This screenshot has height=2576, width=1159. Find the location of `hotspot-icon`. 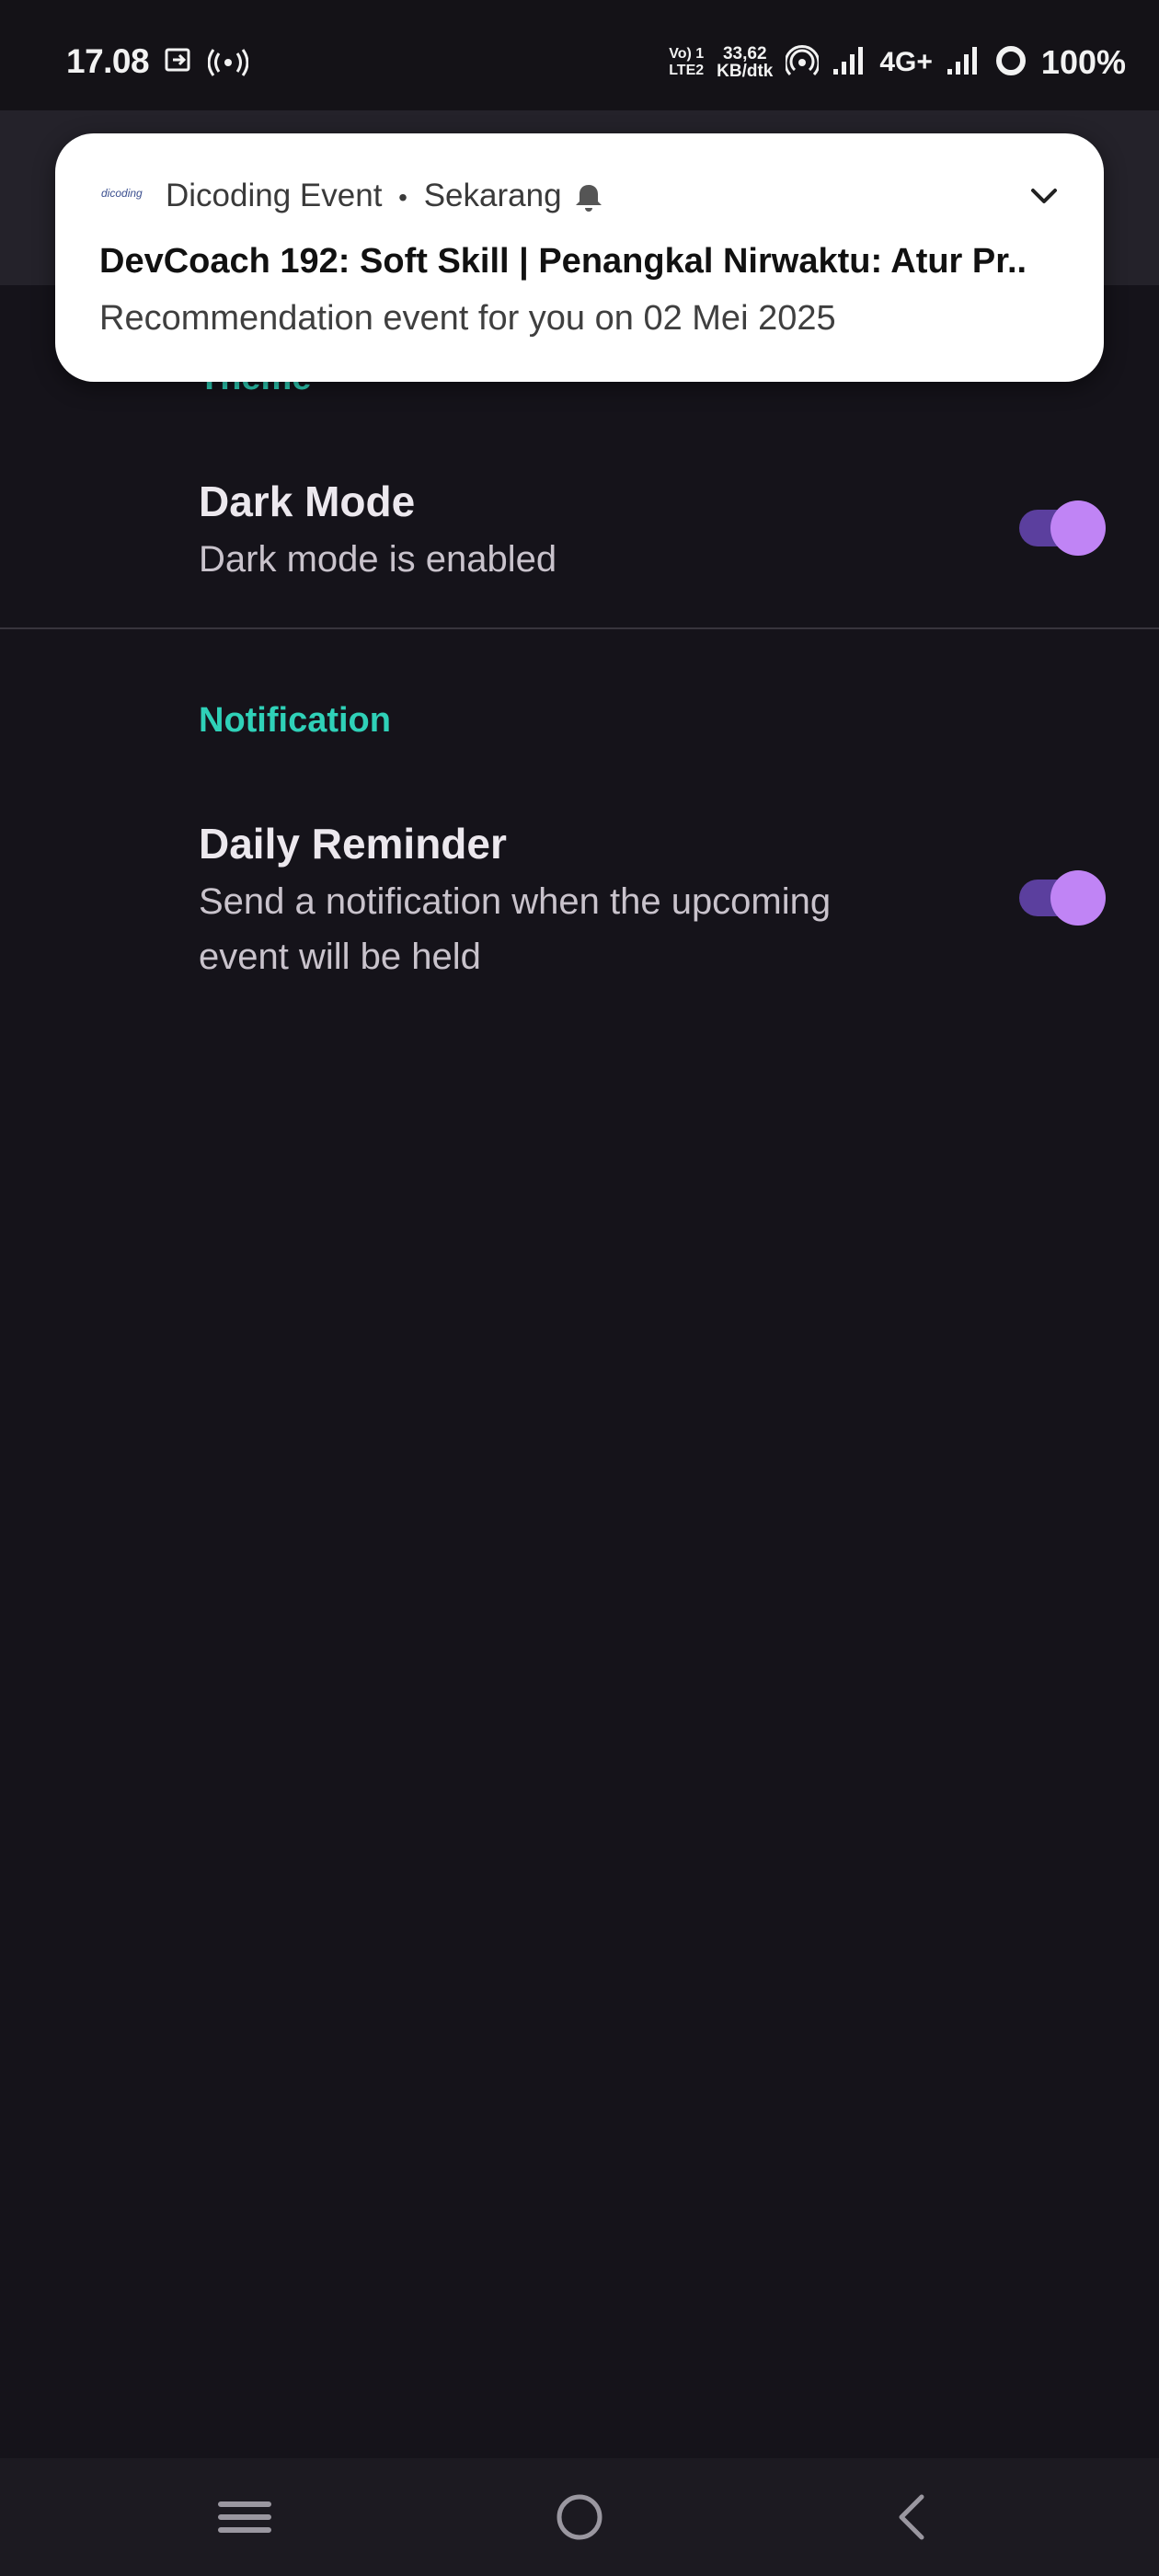

hotspot-icon is located at coordinates (802, 63).